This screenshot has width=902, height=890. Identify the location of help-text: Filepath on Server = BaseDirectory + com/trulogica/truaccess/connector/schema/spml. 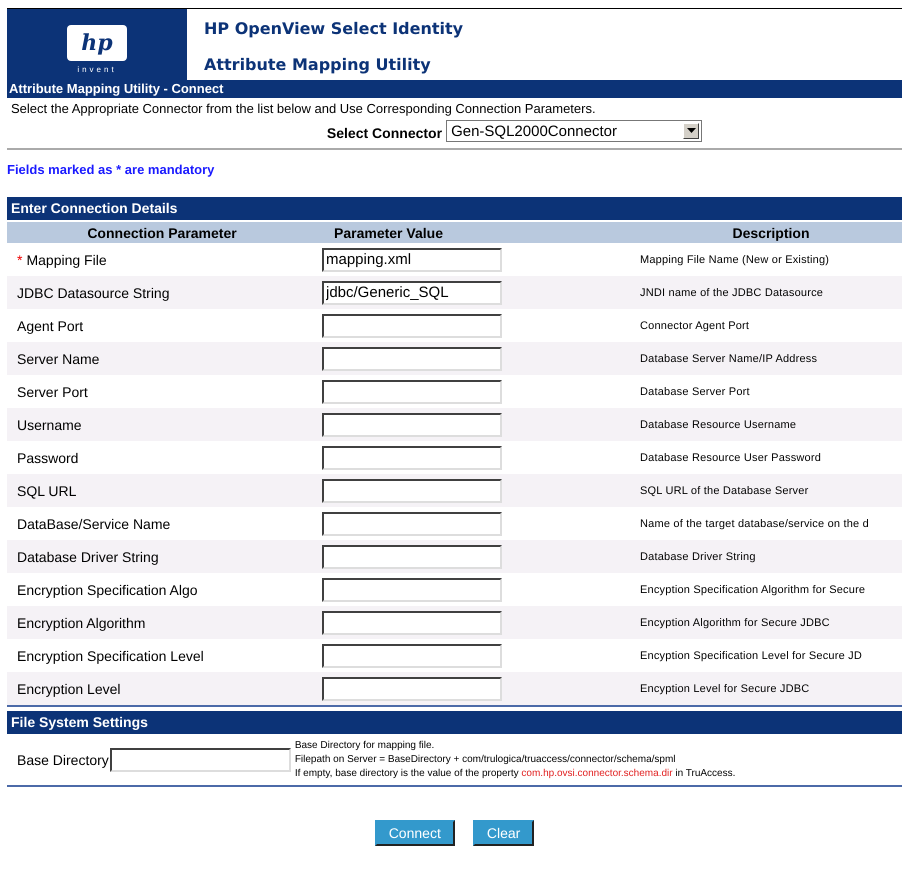
(485, 759).